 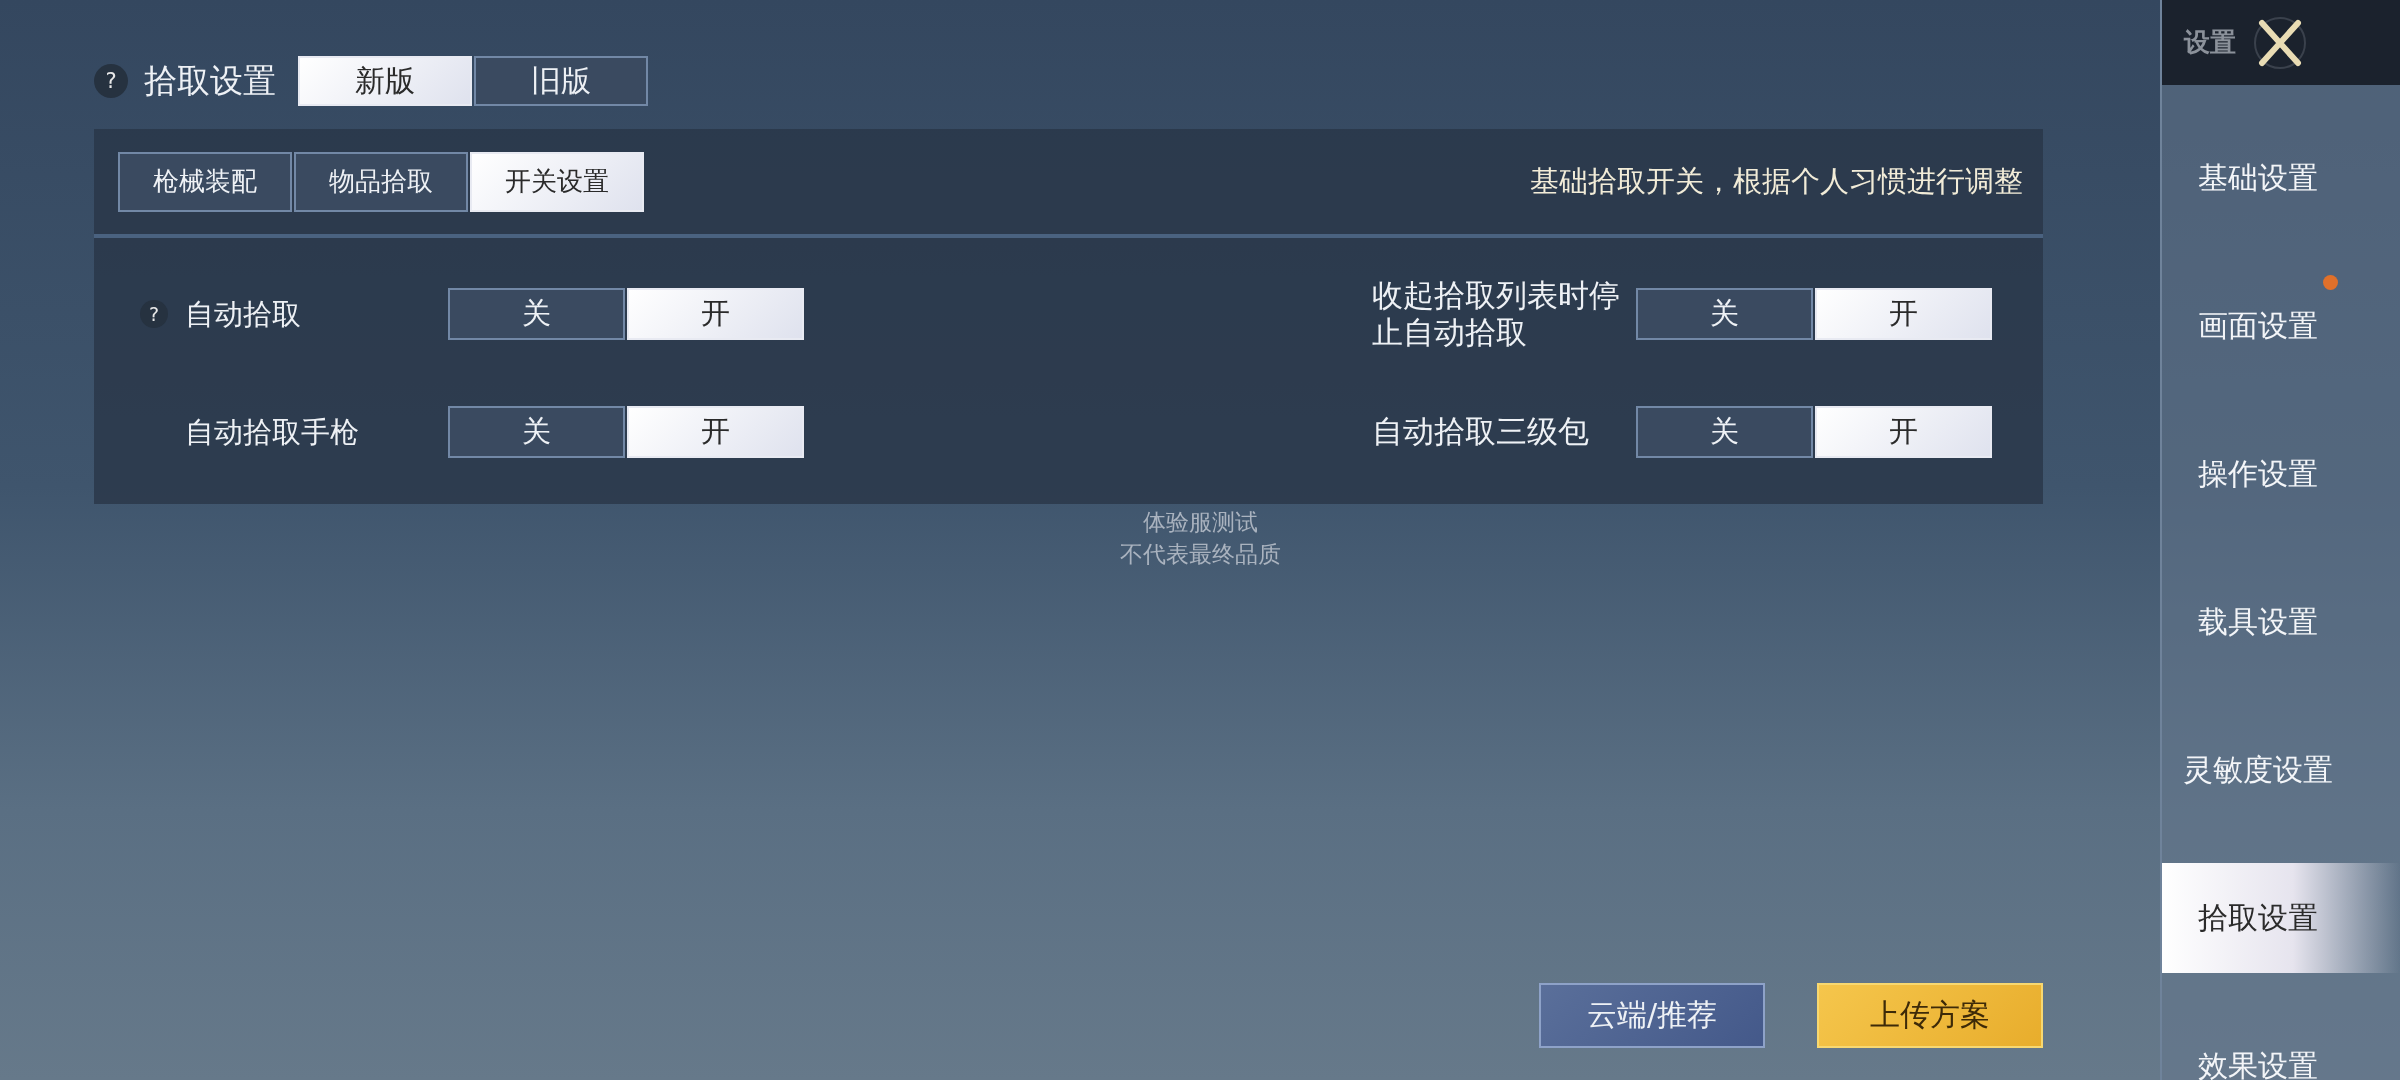 I want to click on sidebar-item: 效果设置, so click(x=2281, y=1045).